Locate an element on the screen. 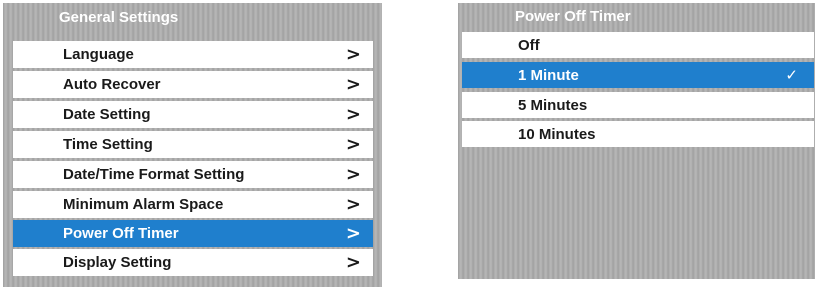 This screenshot has width=815, height=288. menu-item-label: Minimum Alarm Space is located at coordinates (143, 204).